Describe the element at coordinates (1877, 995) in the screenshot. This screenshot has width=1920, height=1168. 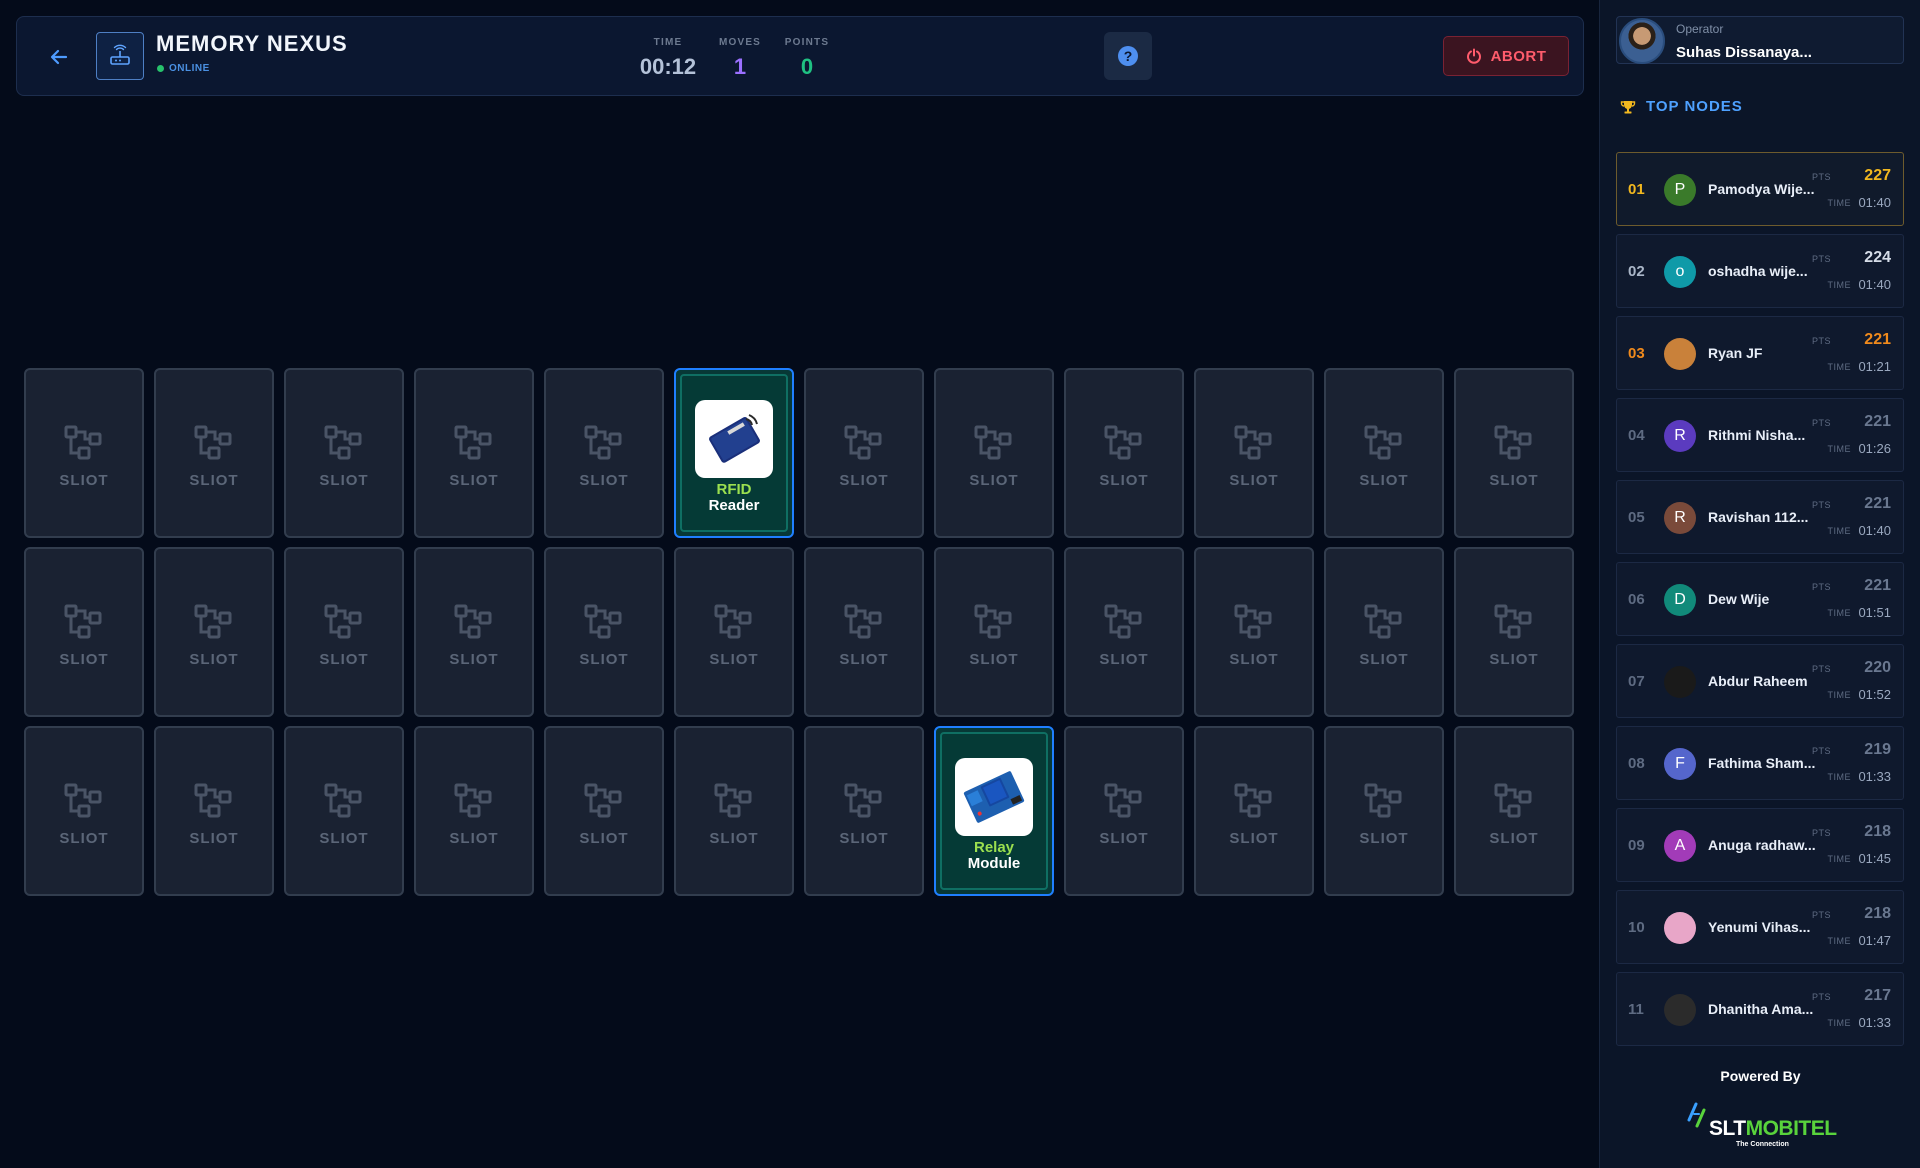
I see `player-points: 217` at that location.